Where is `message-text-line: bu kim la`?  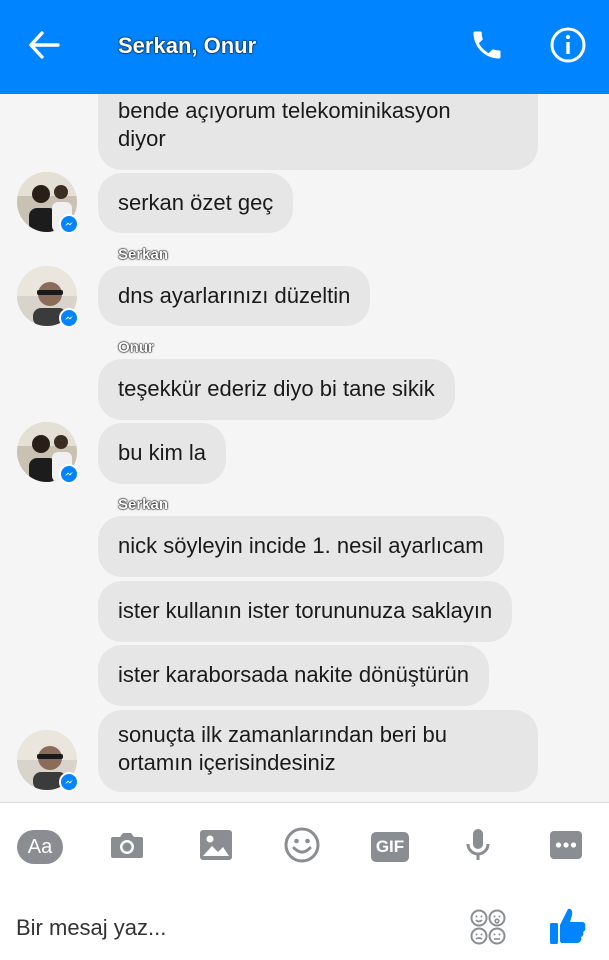
message-text-line: bu kim la is located at coordinates (162, 452).